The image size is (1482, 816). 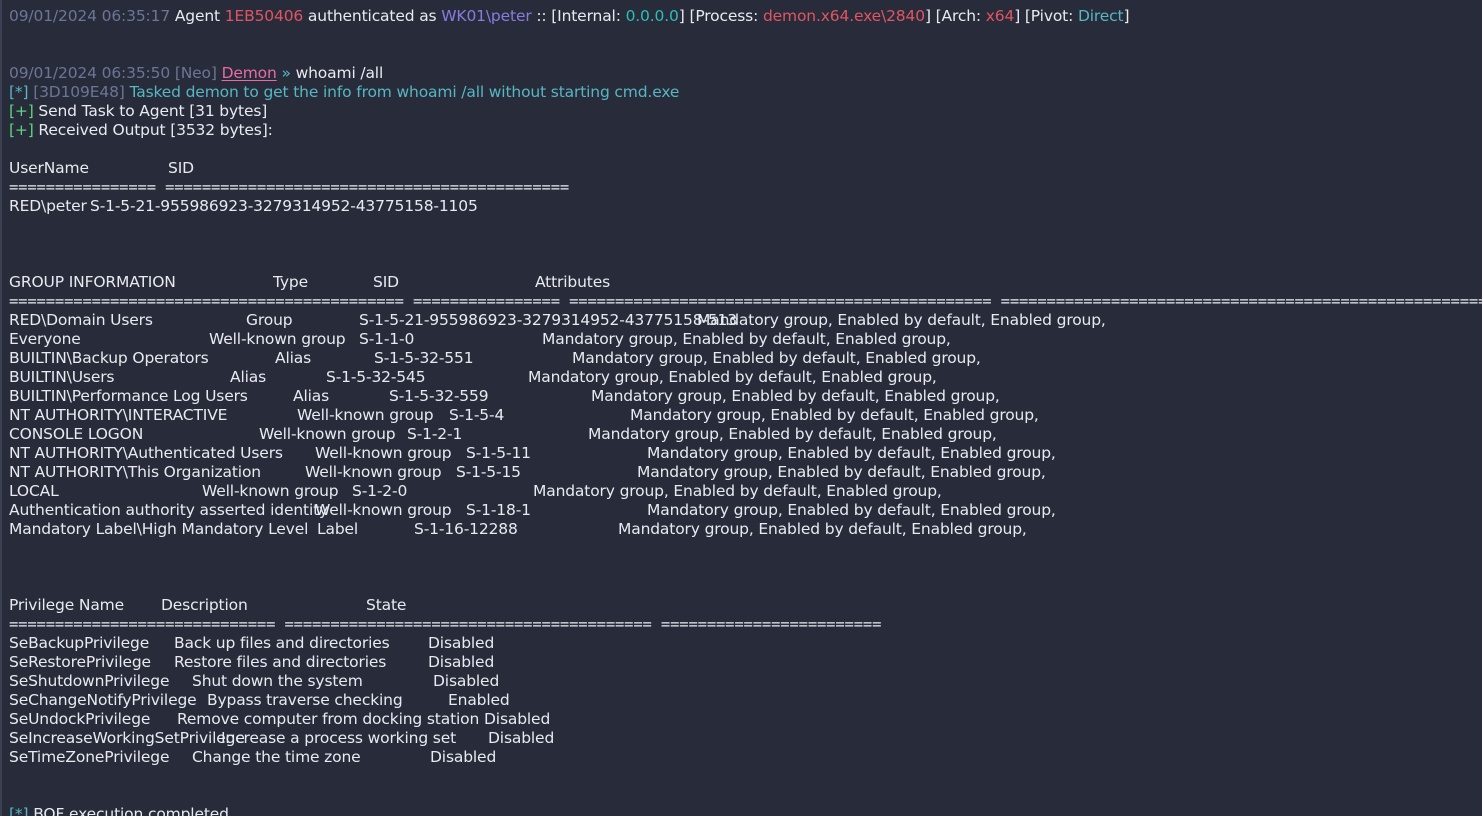 I want to click on privilege-state: Enabled, so click(x=479, y=700).